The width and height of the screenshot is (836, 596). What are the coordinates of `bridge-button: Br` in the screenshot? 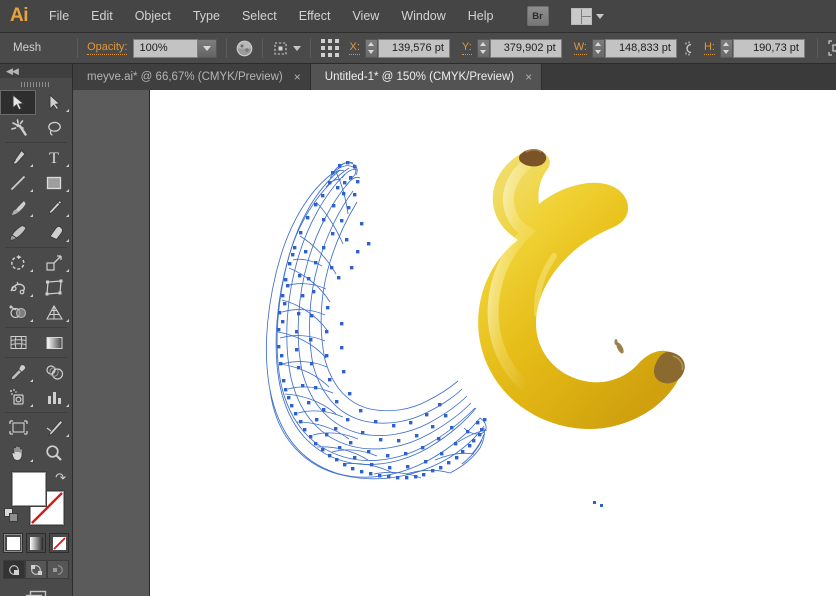 It's located at (537, 16).